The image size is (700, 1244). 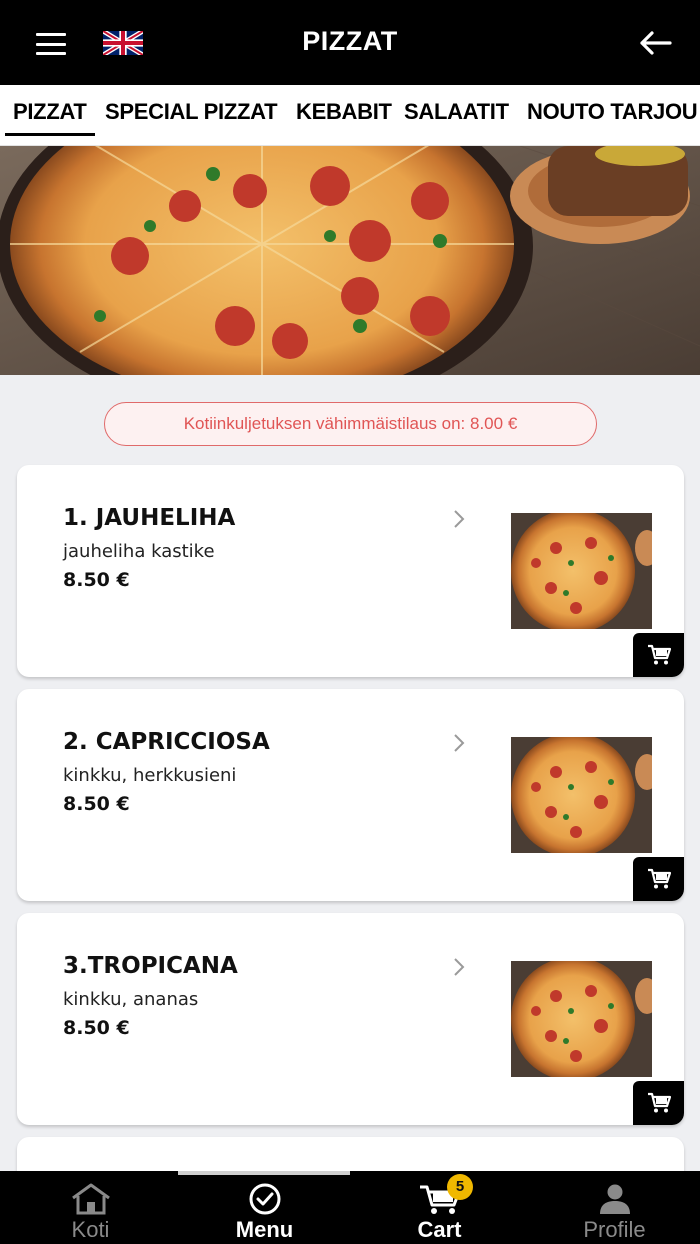 I want to click on nav-label: Menu, so click(x=264, y=1229).